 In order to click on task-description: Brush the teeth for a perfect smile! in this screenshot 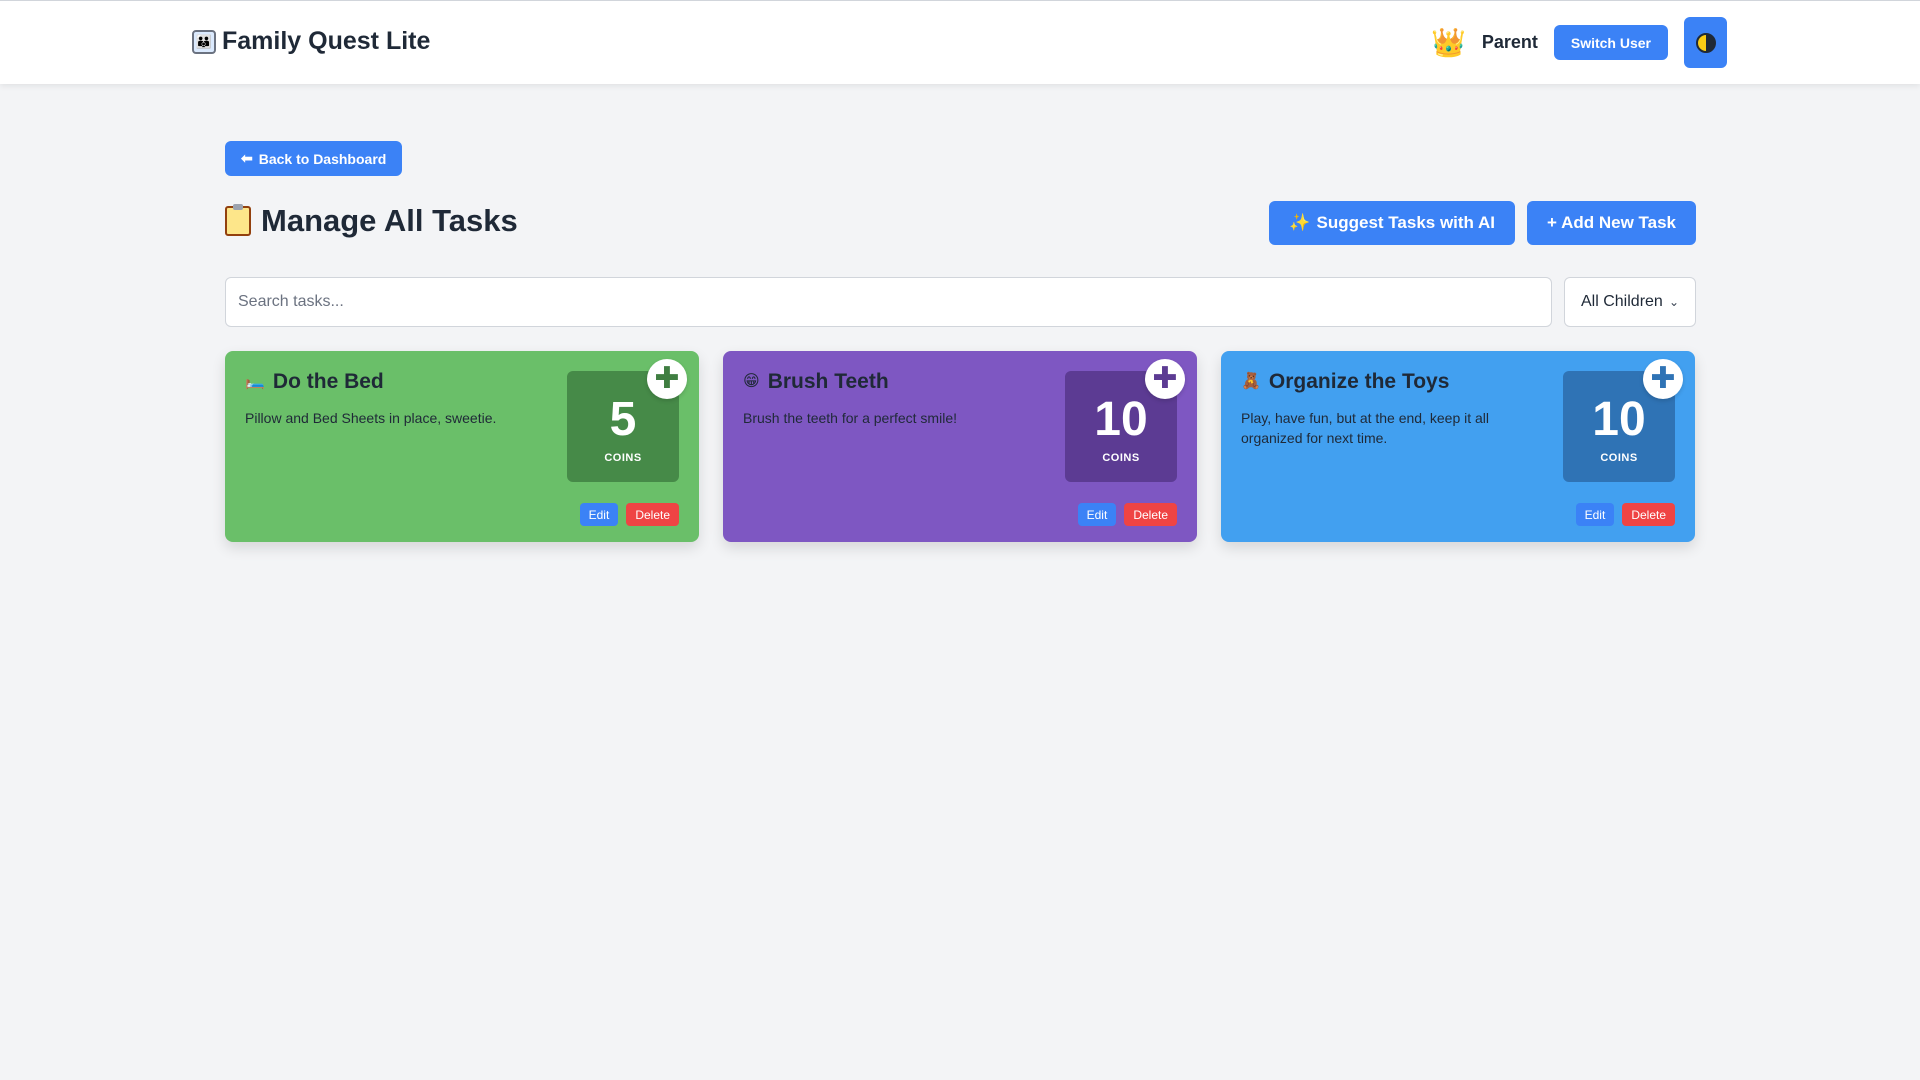, I will do `click(850, 418)`.